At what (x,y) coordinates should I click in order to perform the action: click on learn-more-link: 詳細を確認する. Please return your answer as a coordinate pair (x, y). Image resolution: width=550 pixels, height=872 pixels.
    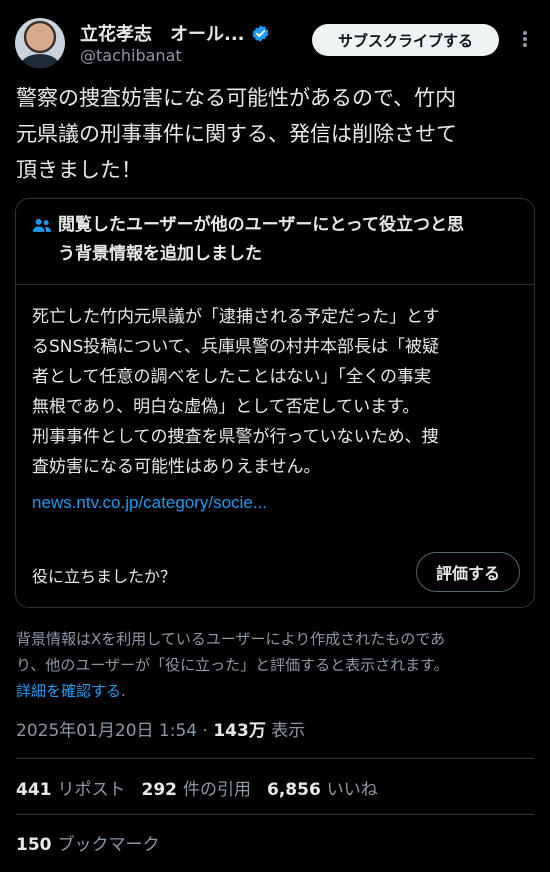
    Looking at the image, I should click on (68, 691).